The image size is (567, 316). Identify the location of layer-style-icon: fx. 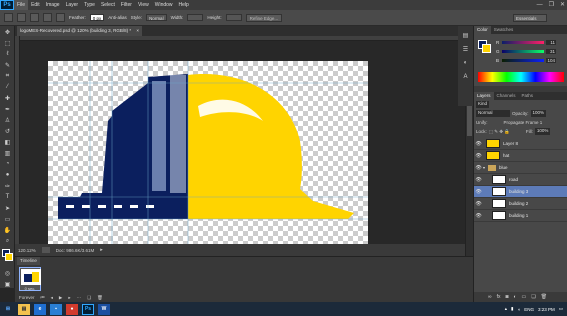
(499, 297).